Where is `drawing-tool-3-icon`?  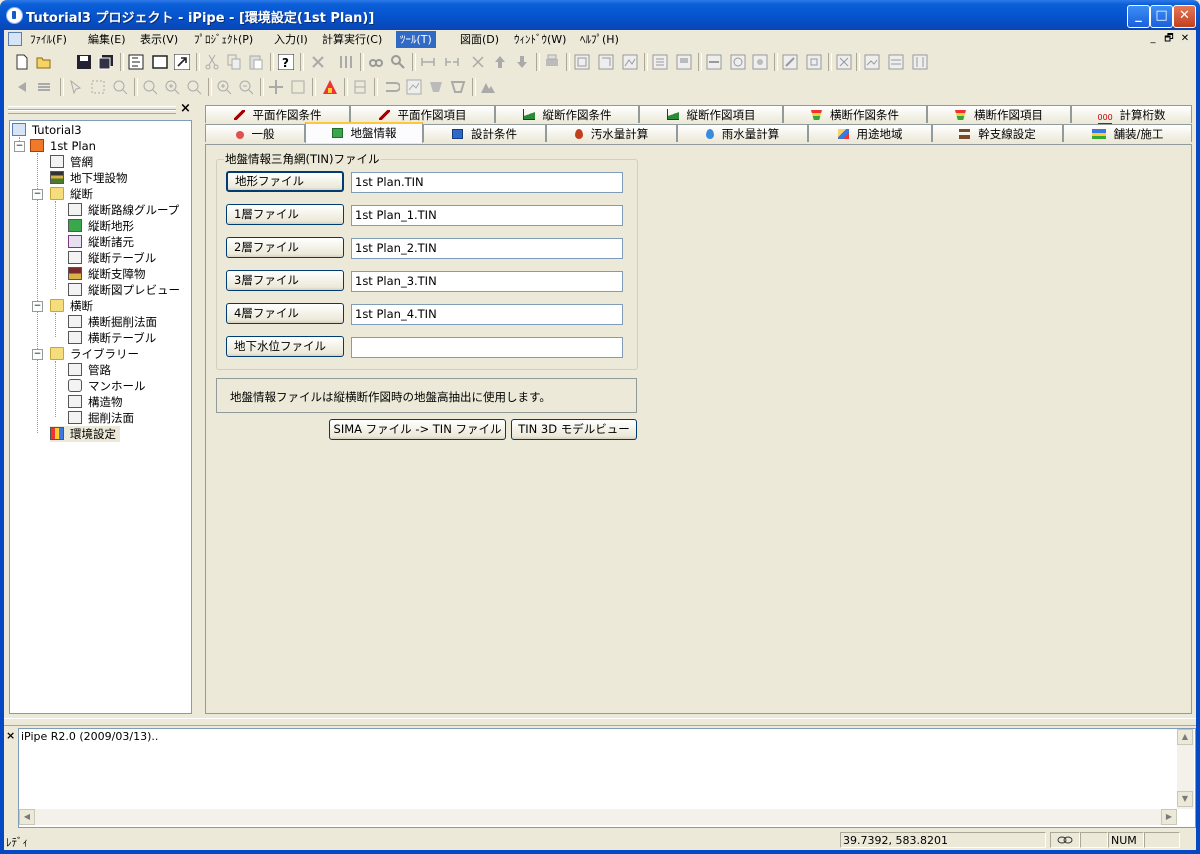
drawing-tool-3-icon is located at coordinates (630, 62).